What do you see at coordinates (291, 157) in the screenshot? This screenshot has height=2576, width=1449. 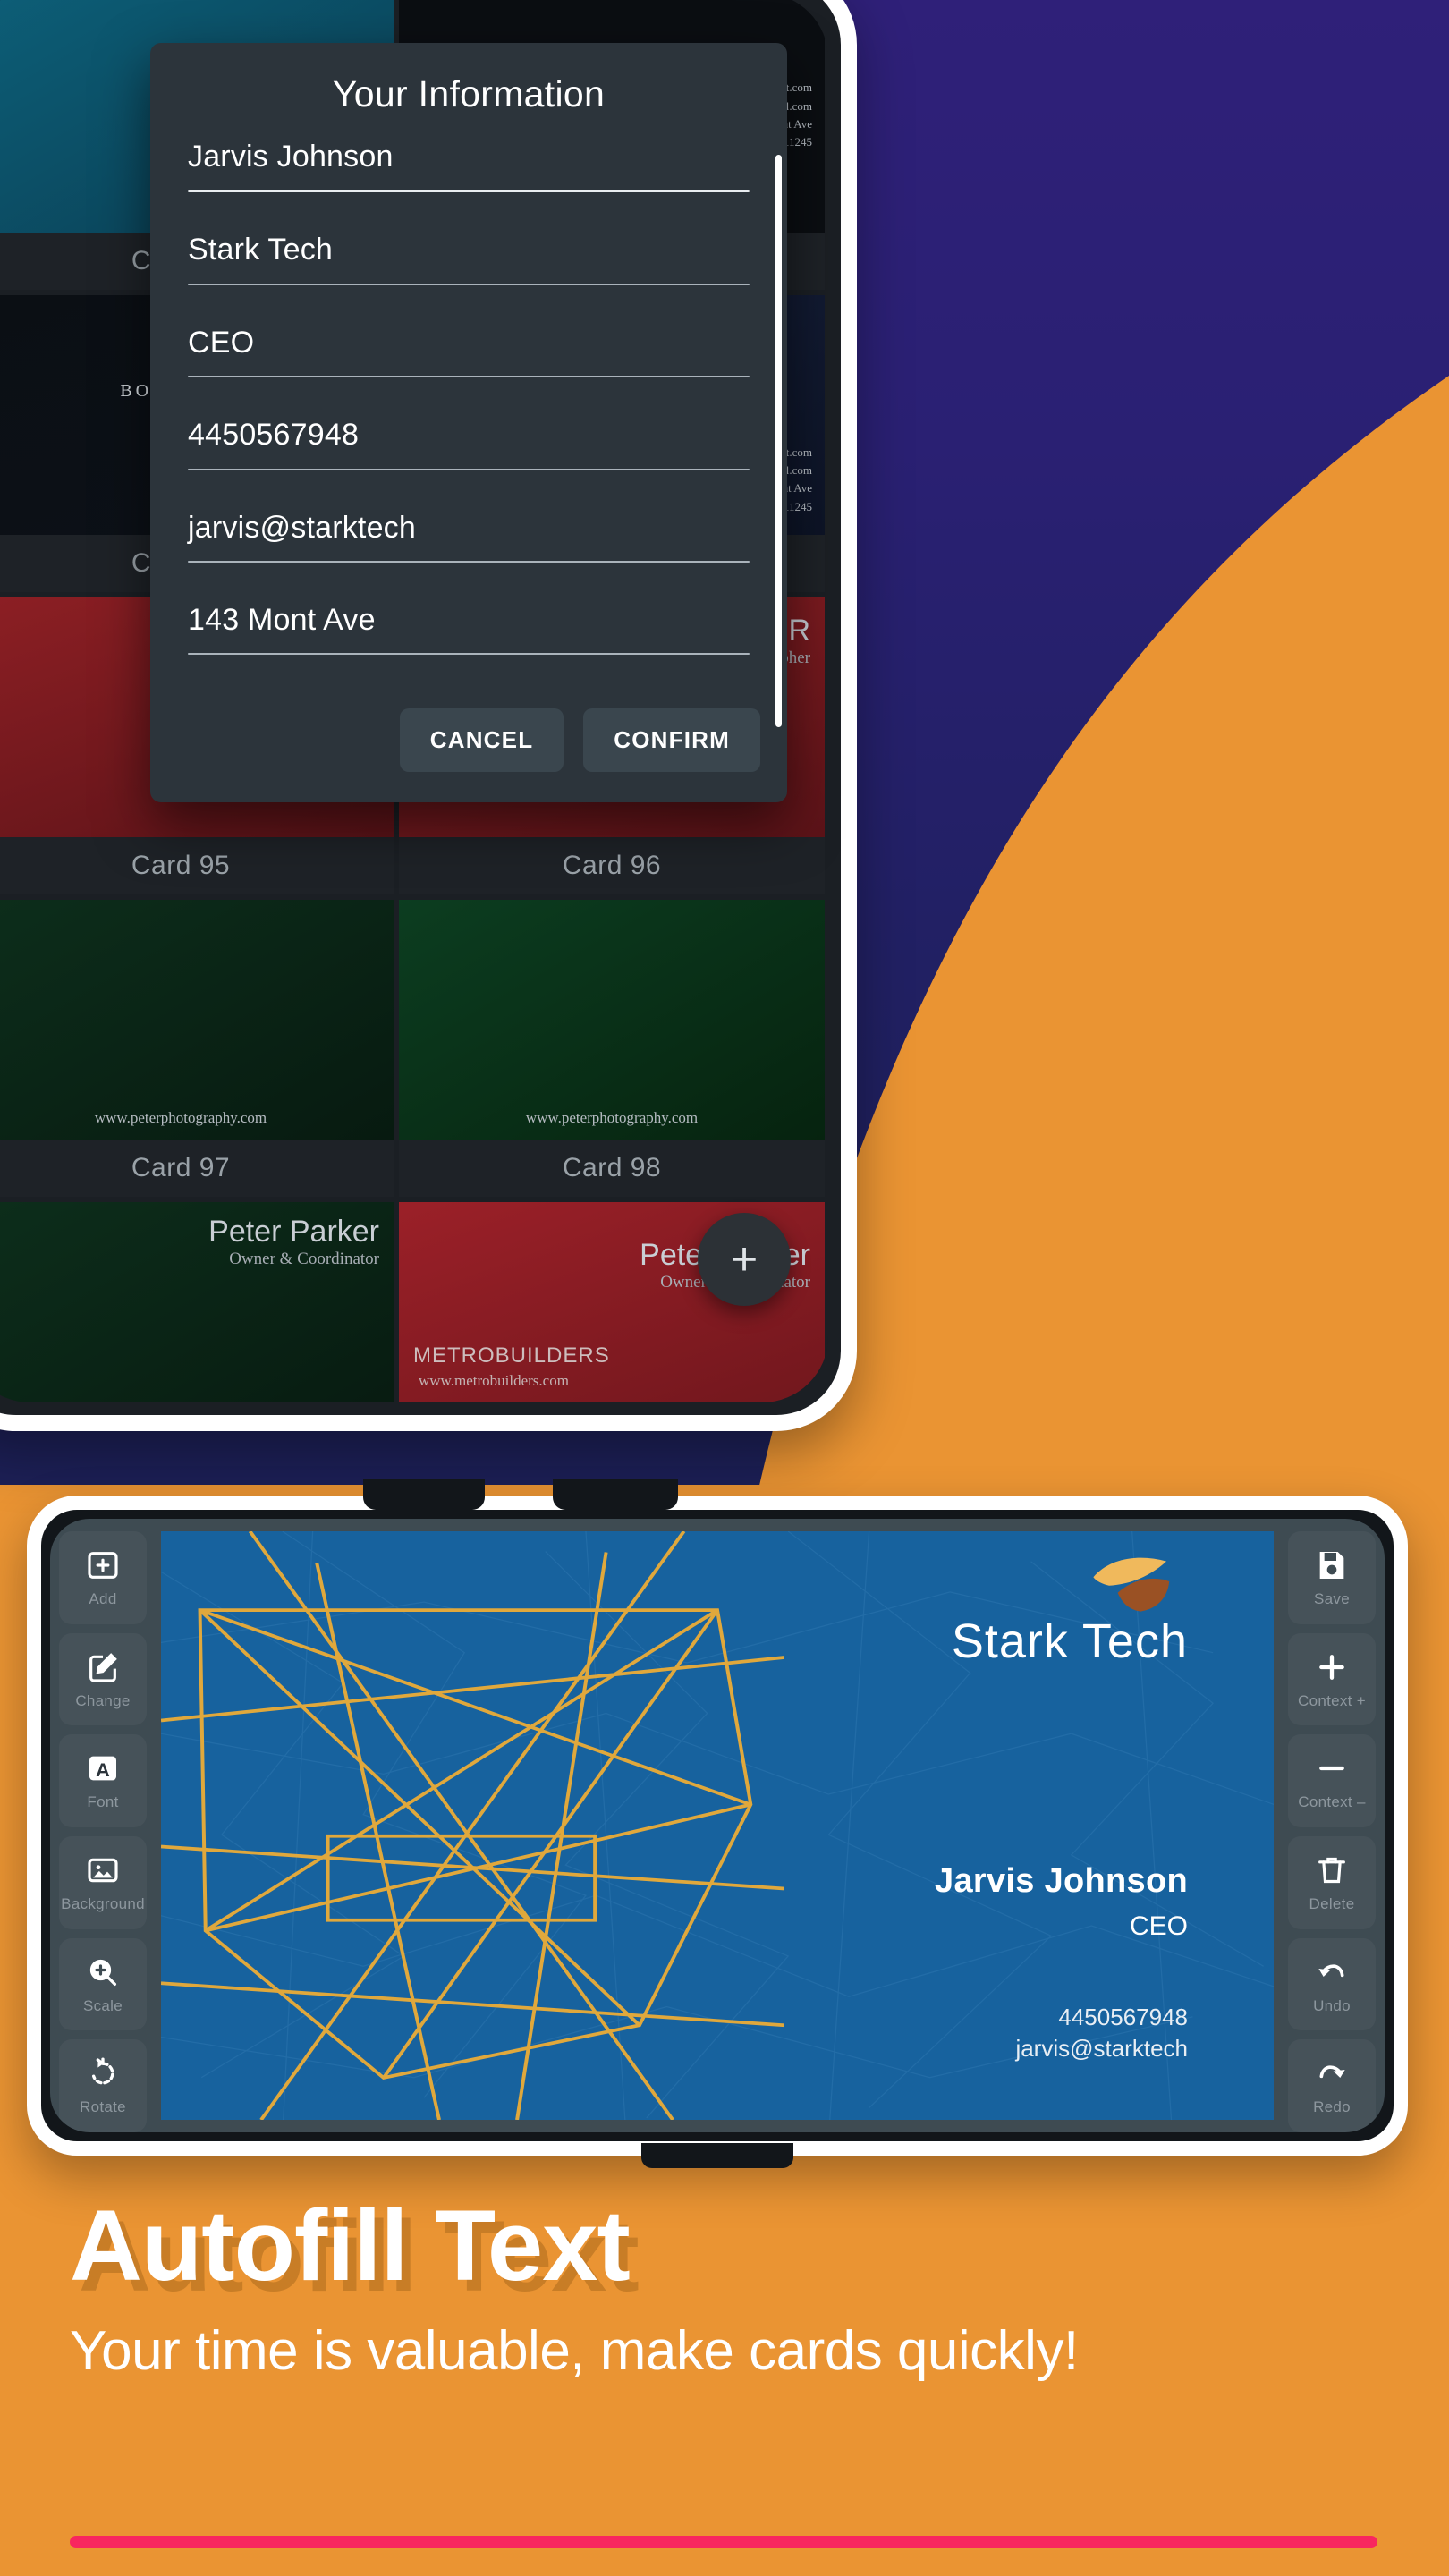 I see `full-name-value: Jarvis Johnson` at bounding box center [291, 157].